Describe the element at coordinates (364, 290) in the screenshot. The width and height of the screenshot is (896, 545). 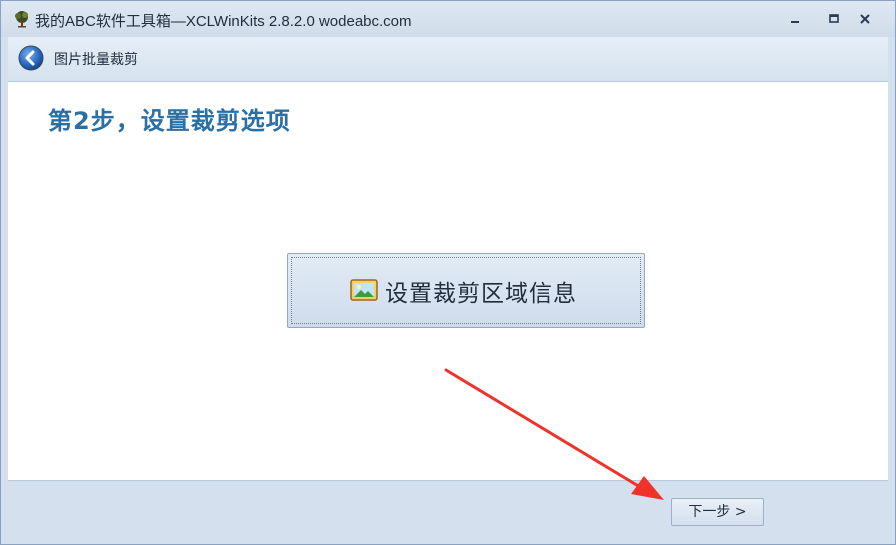
I see `picture-icon` at that location.